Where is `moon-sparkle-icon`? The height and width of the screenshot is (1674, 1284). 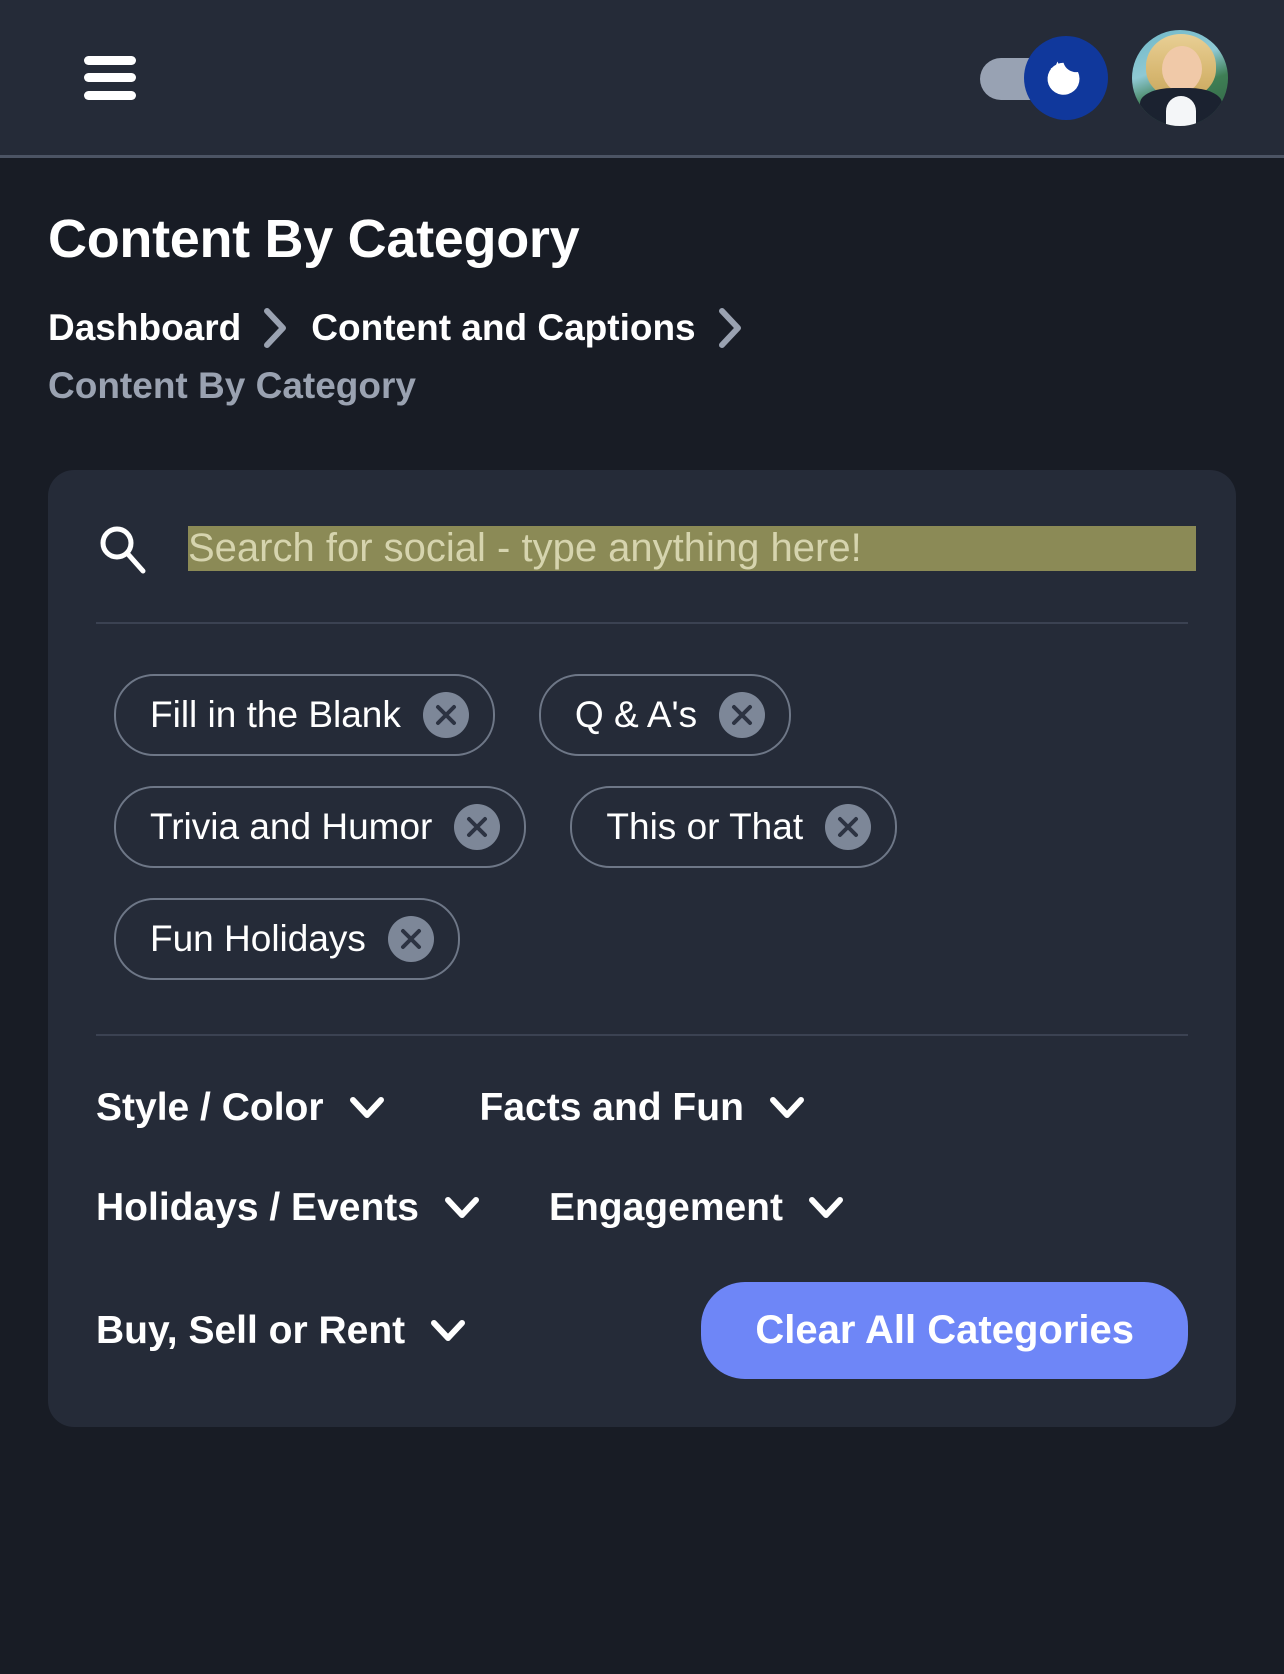 moon-sparkle-icon is located at coordinates (1066, 78).